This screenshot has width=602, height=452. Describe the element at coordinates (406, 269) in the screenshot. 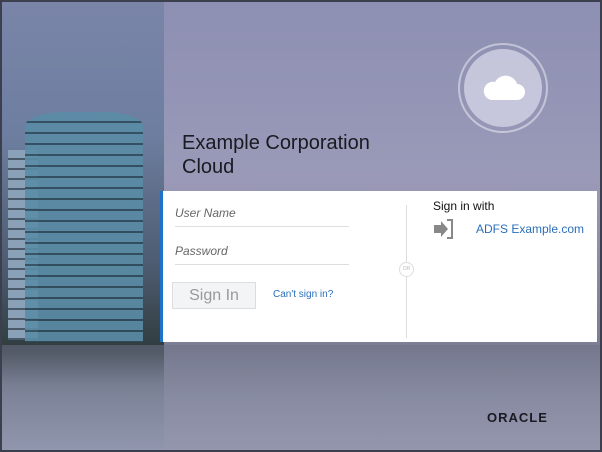

I see `or-separator: OR` at that location.